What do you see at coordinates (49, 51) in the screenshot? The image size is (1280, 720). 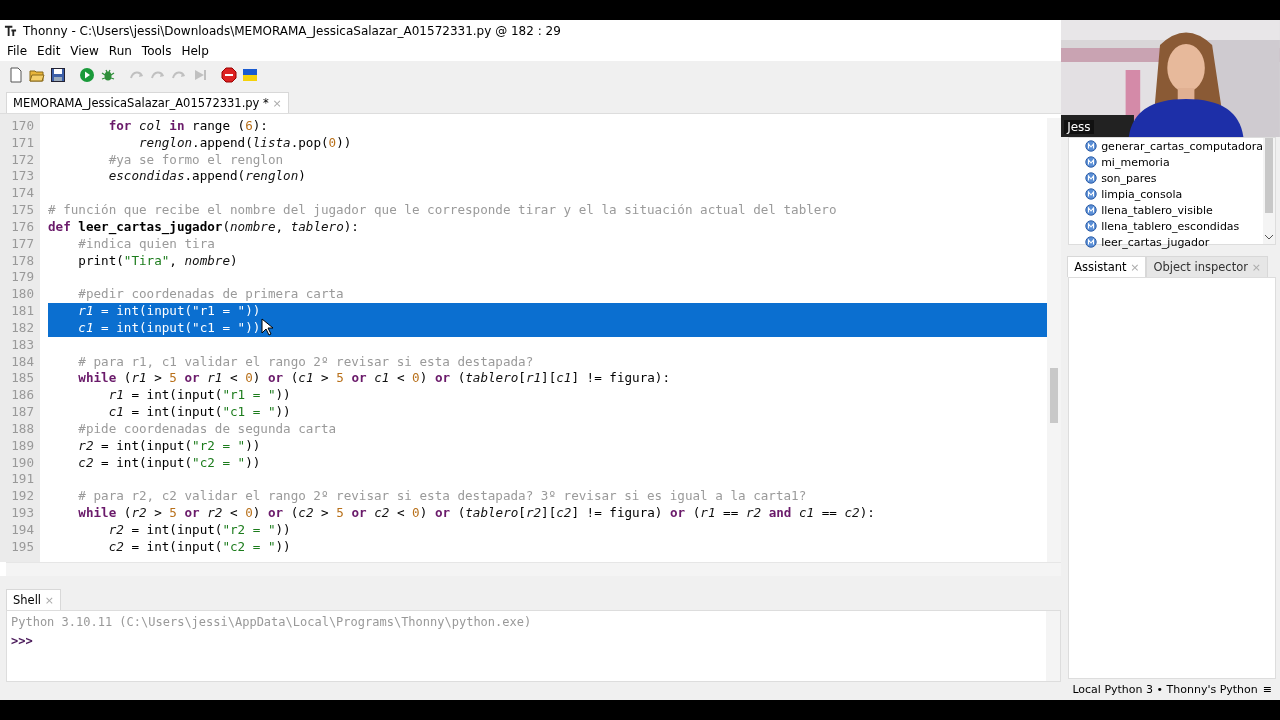 I see `menu-item: Edit` at bounding box center [49, 51].